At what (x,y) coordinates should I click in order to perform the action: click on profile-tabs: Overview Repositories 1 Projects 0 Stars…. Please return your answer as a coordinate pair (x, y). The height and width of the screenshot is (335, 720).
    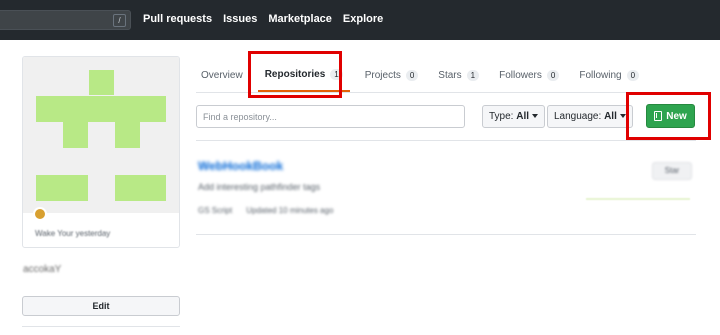
    Looking at the image, I should click on (446, 75).